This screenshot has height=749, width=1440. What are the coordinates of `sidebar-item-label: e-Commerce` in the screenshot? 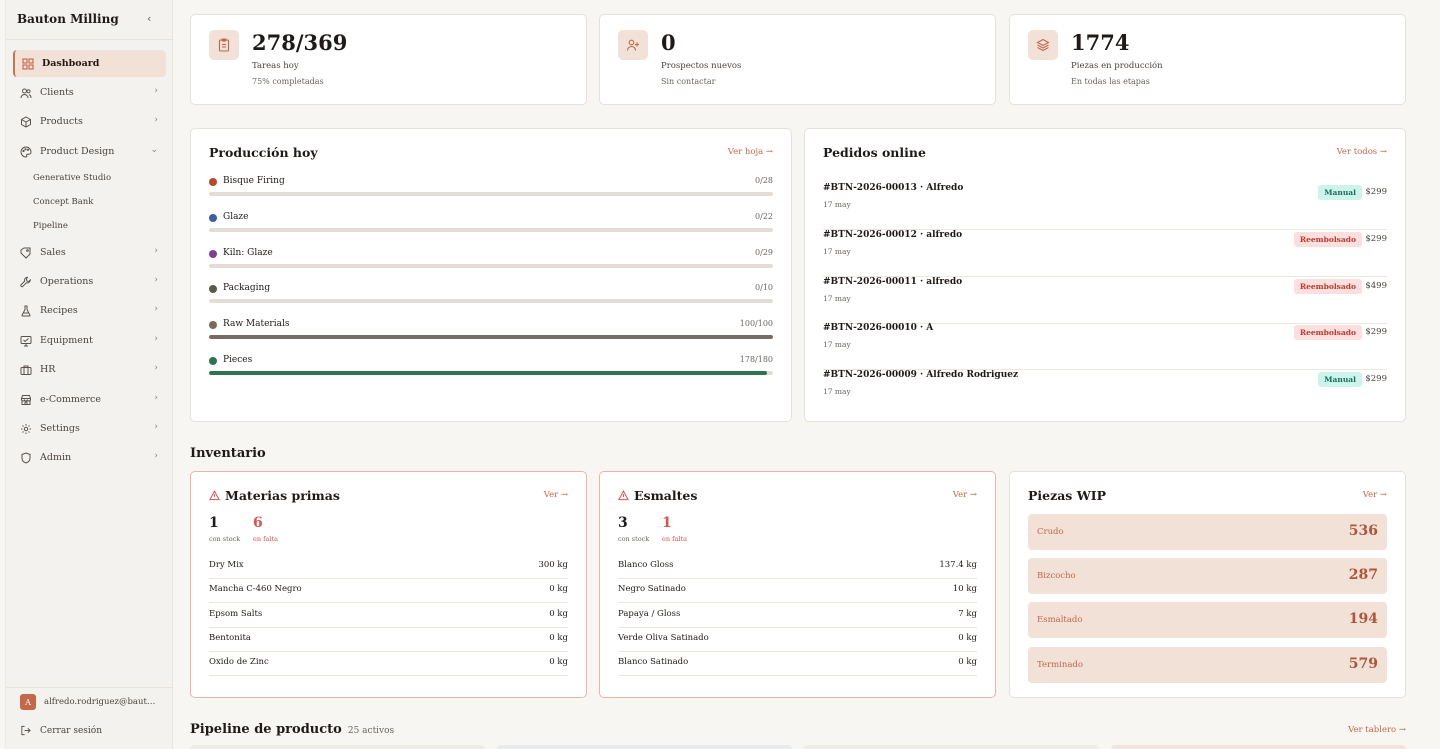 It's located at (70, 399).